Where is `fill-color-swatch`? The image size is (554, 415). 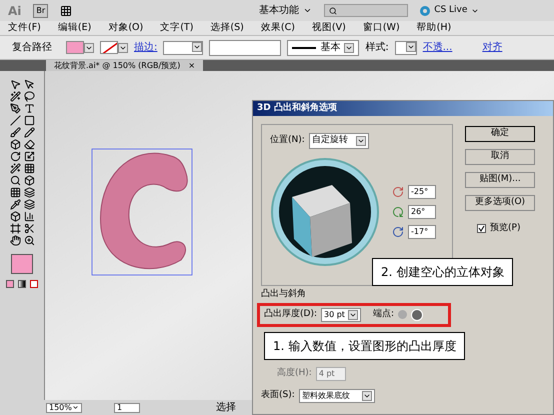 fill-color-swatch is located at coordinates (22, 264).